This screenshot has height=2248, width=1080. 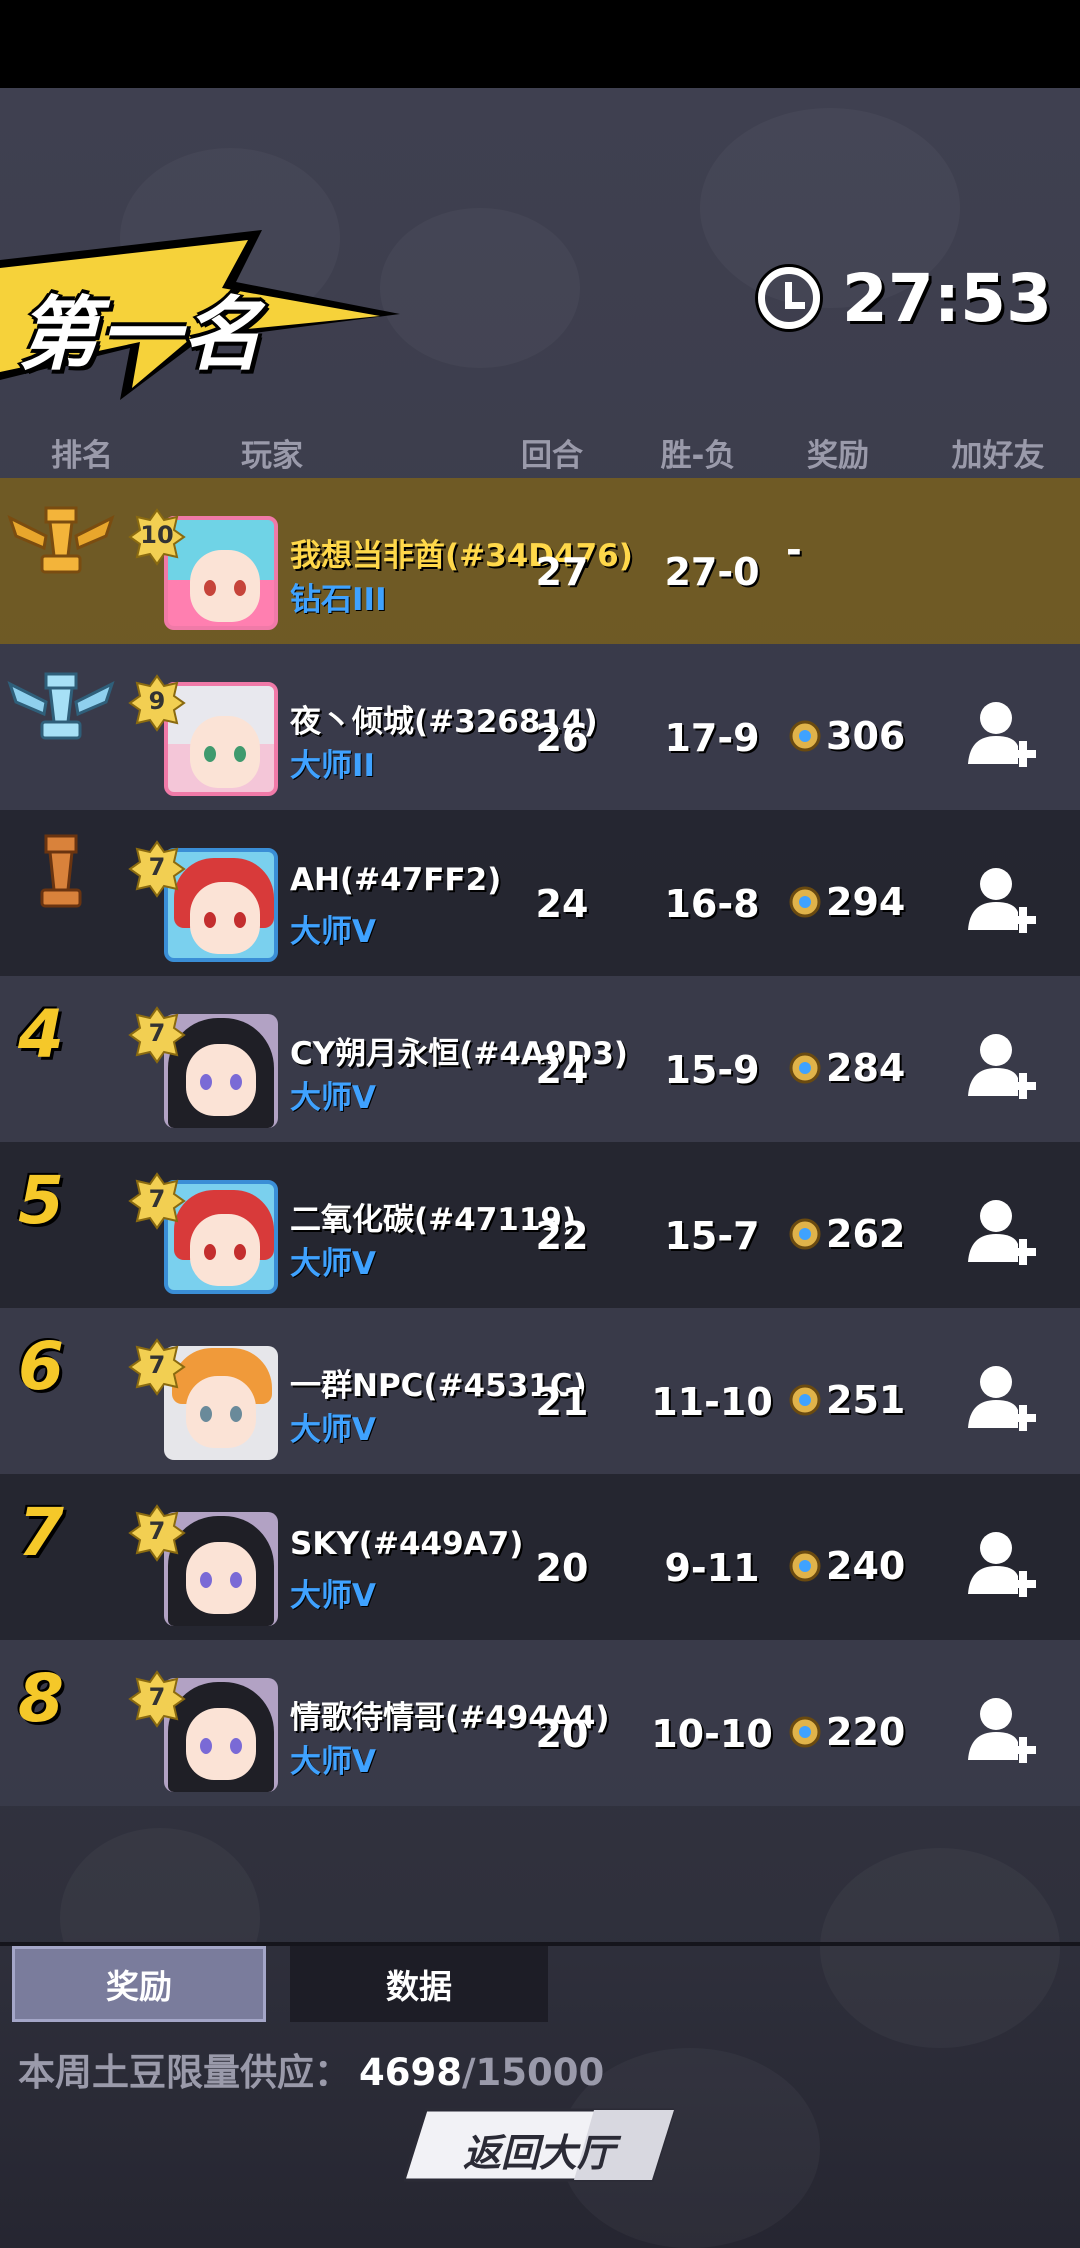 I want to click on rank-number: 5, so click(x=41, y=1200).